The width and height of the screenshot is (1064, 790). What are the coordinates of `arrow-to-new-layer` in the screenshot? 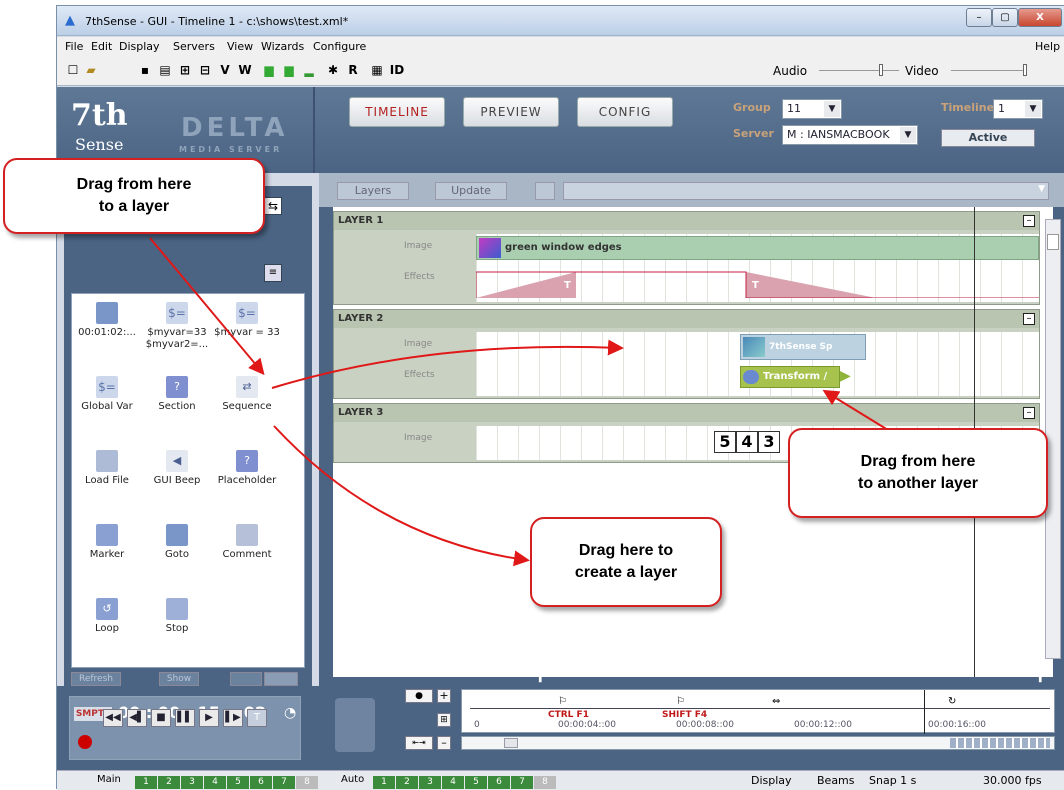 It's located at (401, 496).